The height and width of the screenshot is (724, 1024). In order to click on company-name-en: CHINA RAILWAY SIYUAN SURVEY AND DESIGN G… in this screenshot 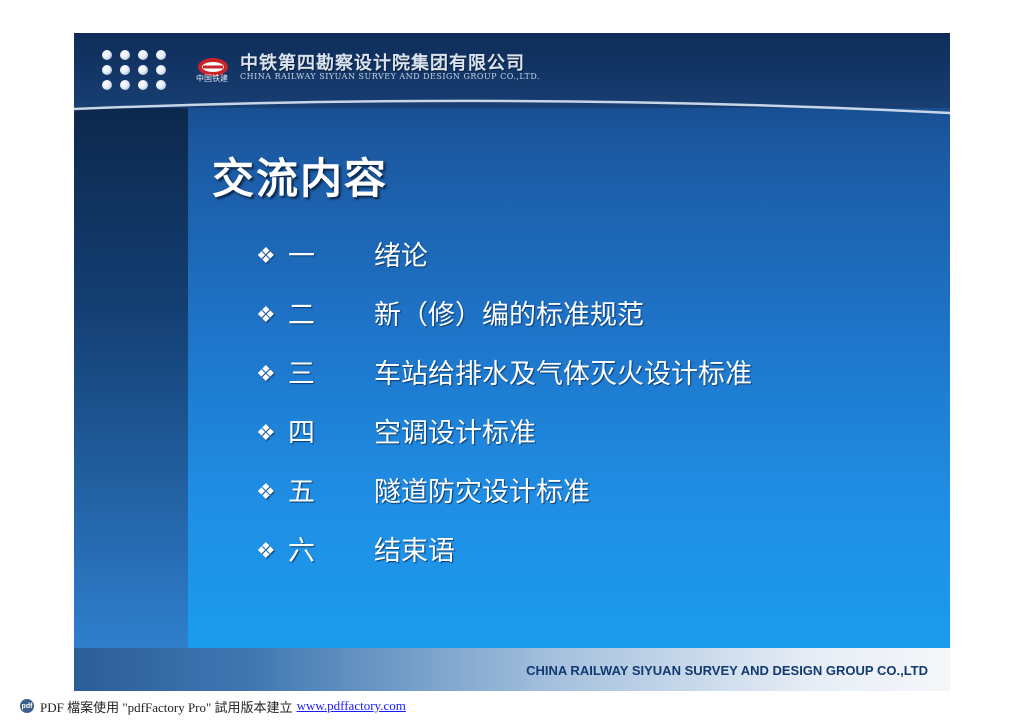, I will do `click(390, 76)`.